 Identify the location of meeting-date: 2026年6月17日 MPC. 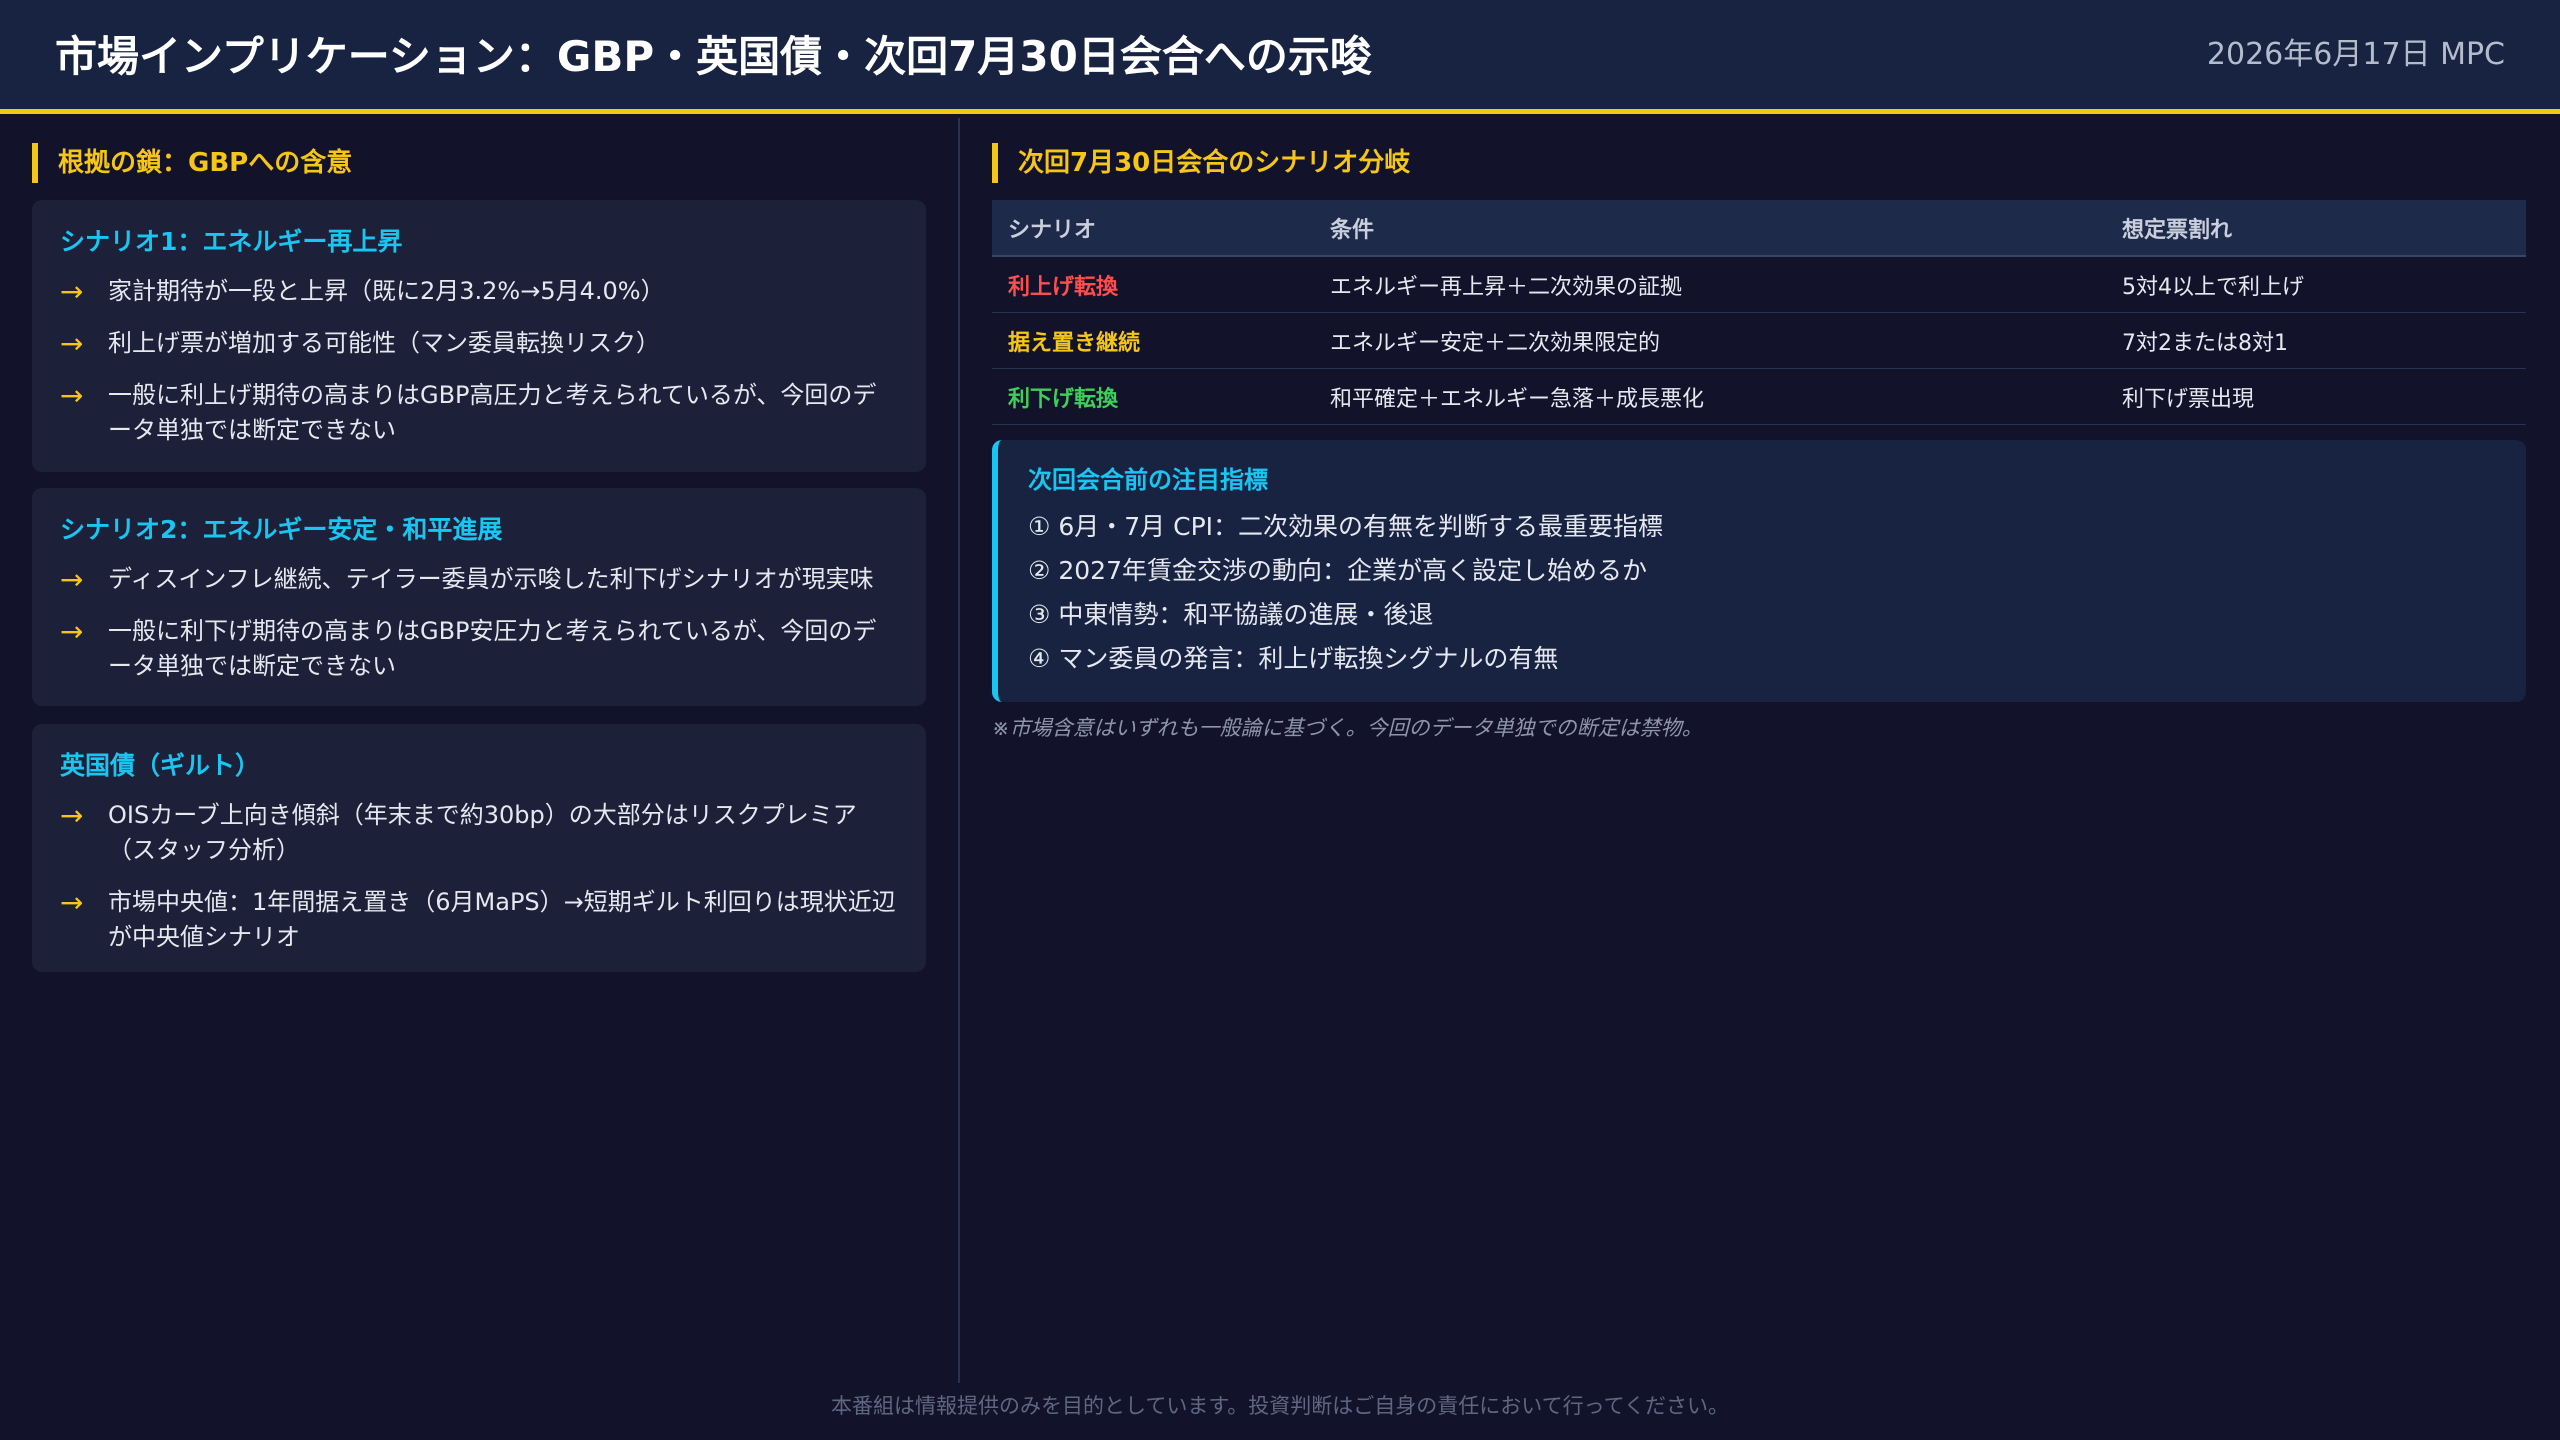
(2355, 54).